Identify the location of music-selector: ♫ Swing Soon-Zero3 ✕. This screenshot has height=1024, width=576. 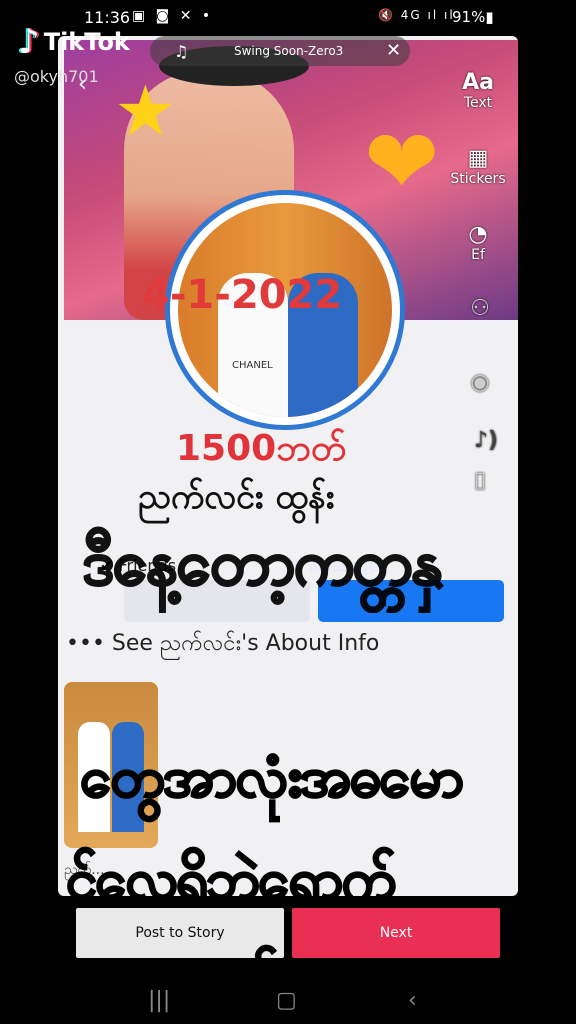
(280, 51).